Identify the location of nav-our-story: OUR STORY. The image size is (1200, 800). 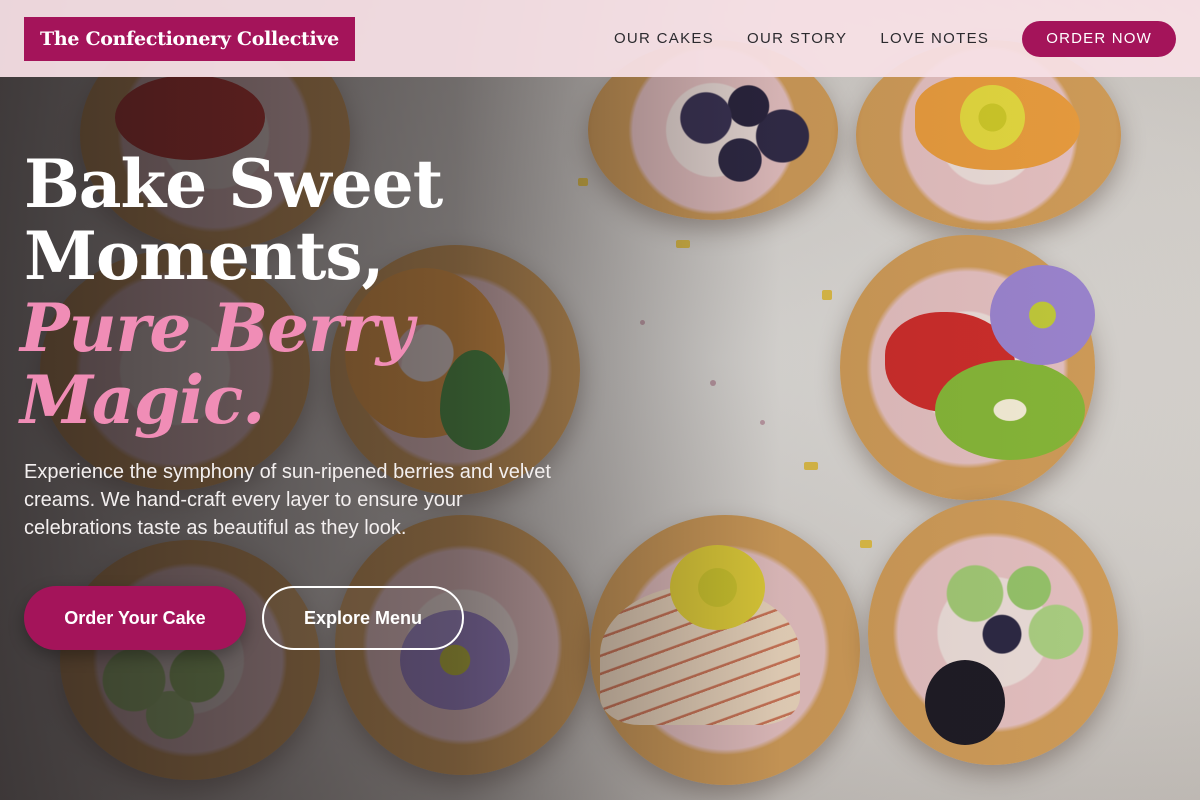
(797, 38).